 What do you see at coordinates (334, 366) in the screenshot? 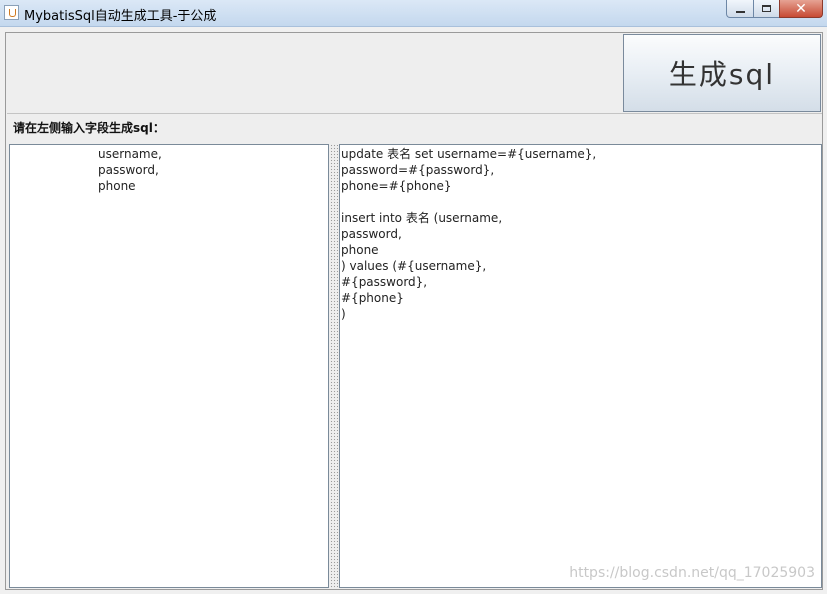
I see `split-pane-divider` at bounding box center [334, 366].